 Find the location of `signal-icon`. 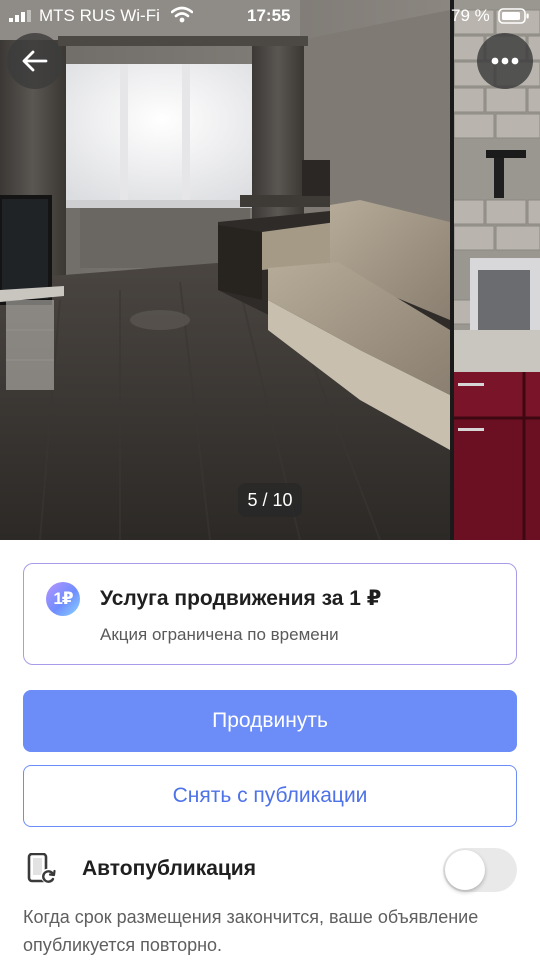

signal-icon is located at coordinates (20, 16).